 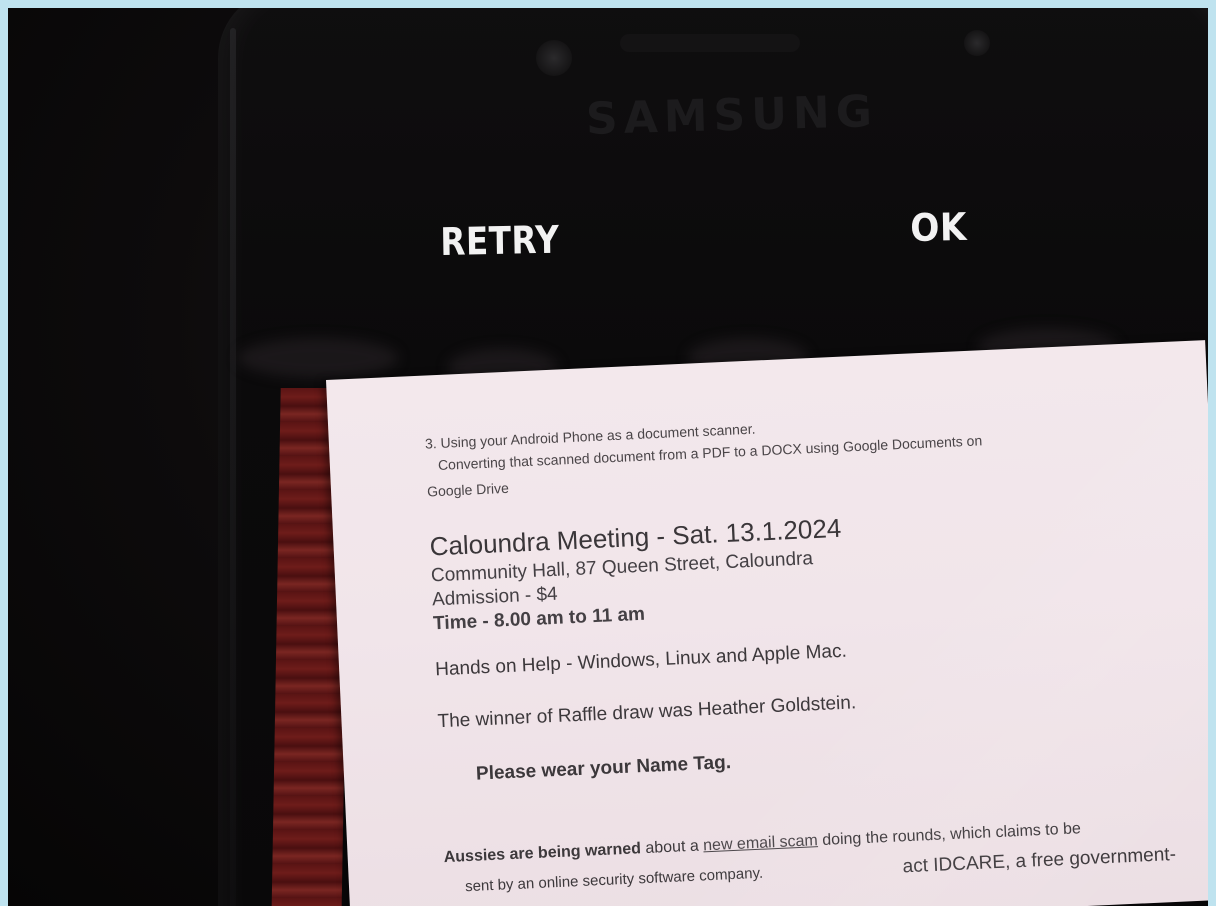 I want to click on ok-button: OK, so click(x=938, y=227).